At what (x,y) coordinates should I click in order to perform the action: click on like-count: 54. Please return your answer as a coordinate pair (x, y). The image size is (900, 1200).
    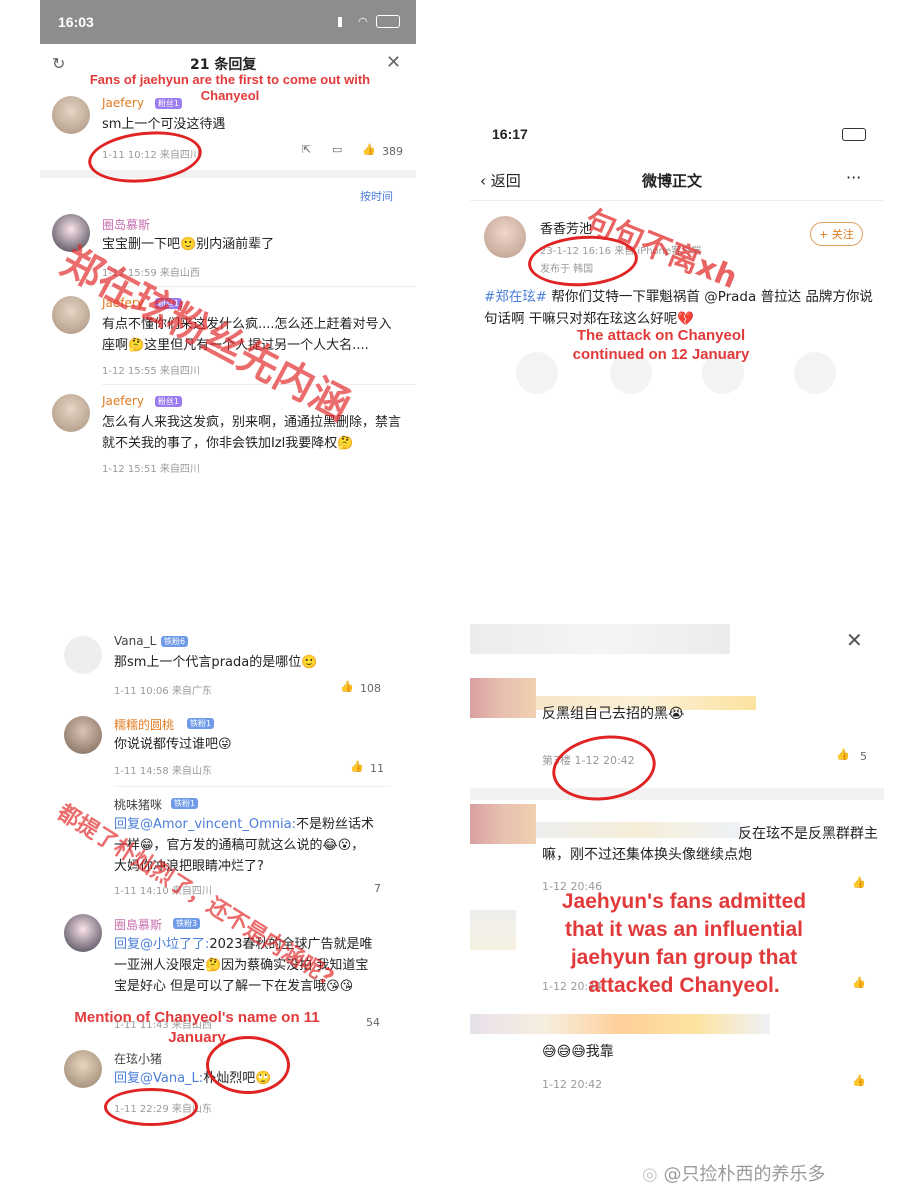
    Looking at the image, I should click on (373, 1022).